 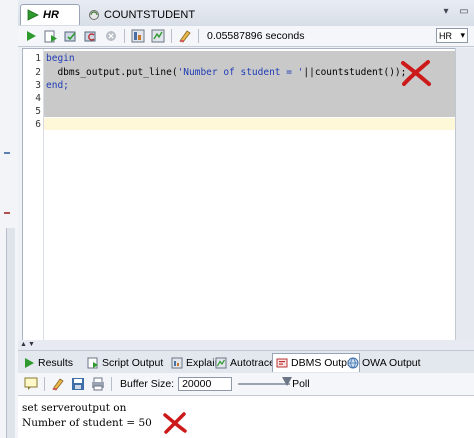 What do you see at coordinates (112, 72) in the screenshot?
I see `code-text: dbms_output.put_line(` at bounding box center [112, 72].